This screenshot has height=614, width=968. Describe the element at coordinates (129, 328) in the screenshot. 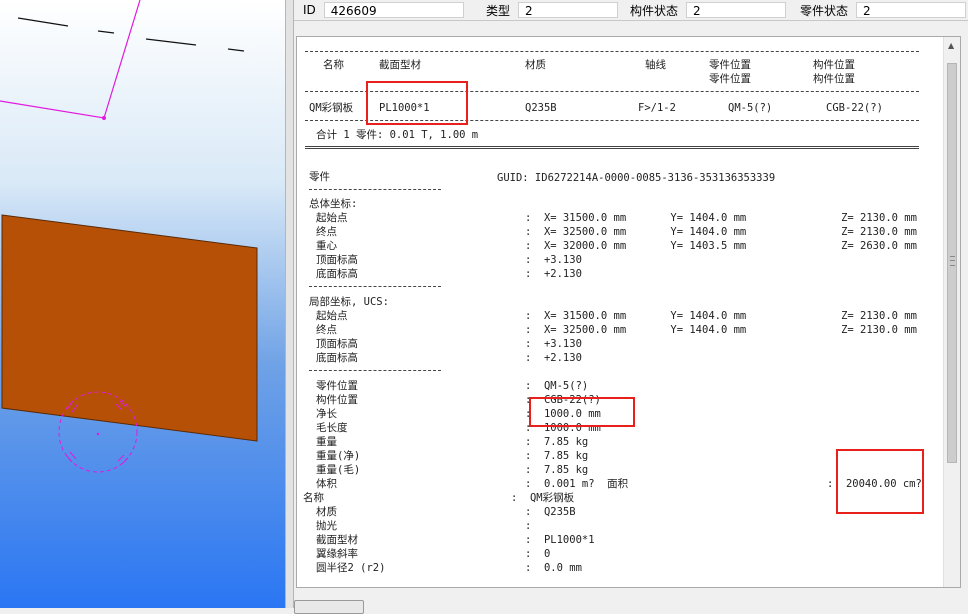

I see `steel-plate` at that location.